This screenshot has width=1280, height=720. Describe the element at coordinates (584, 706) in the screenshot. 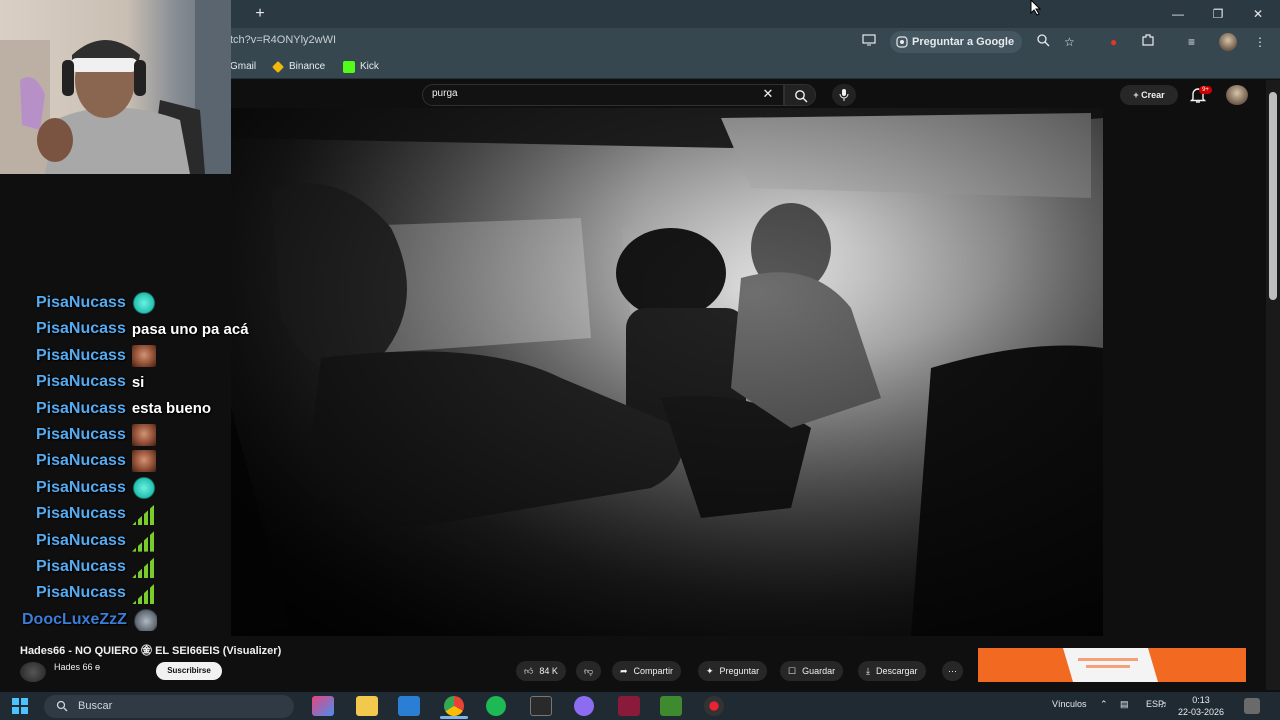

I see `discord-icon` at that location.